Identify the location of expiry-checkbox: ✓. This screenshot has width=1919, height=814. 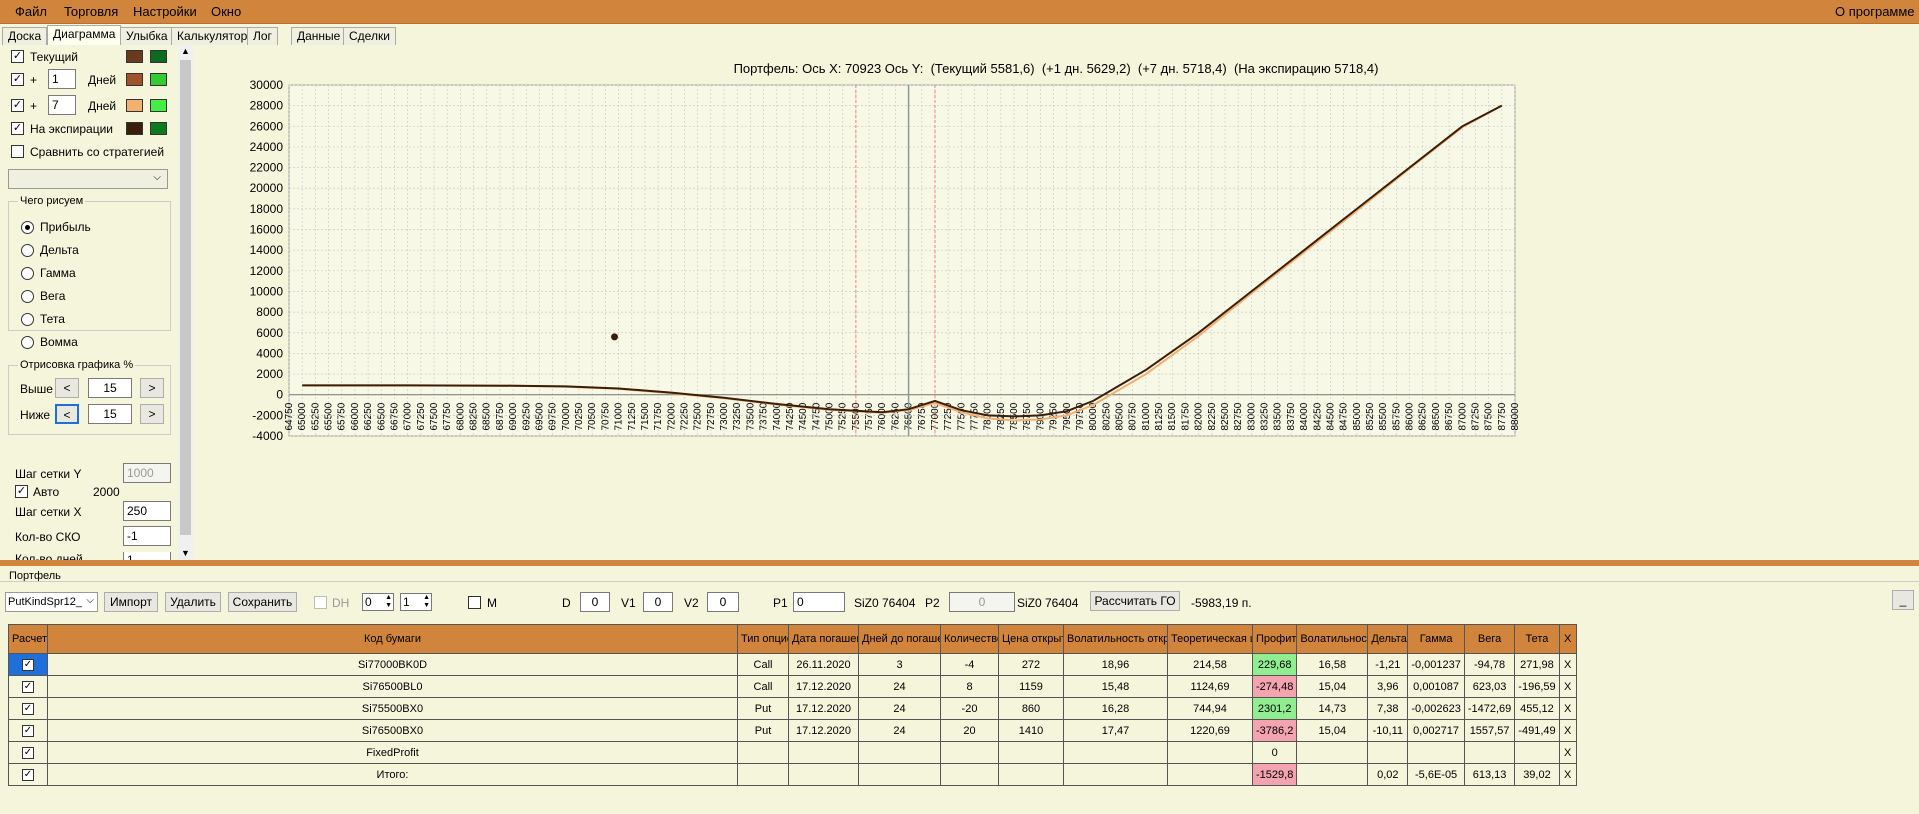
(17, 128).